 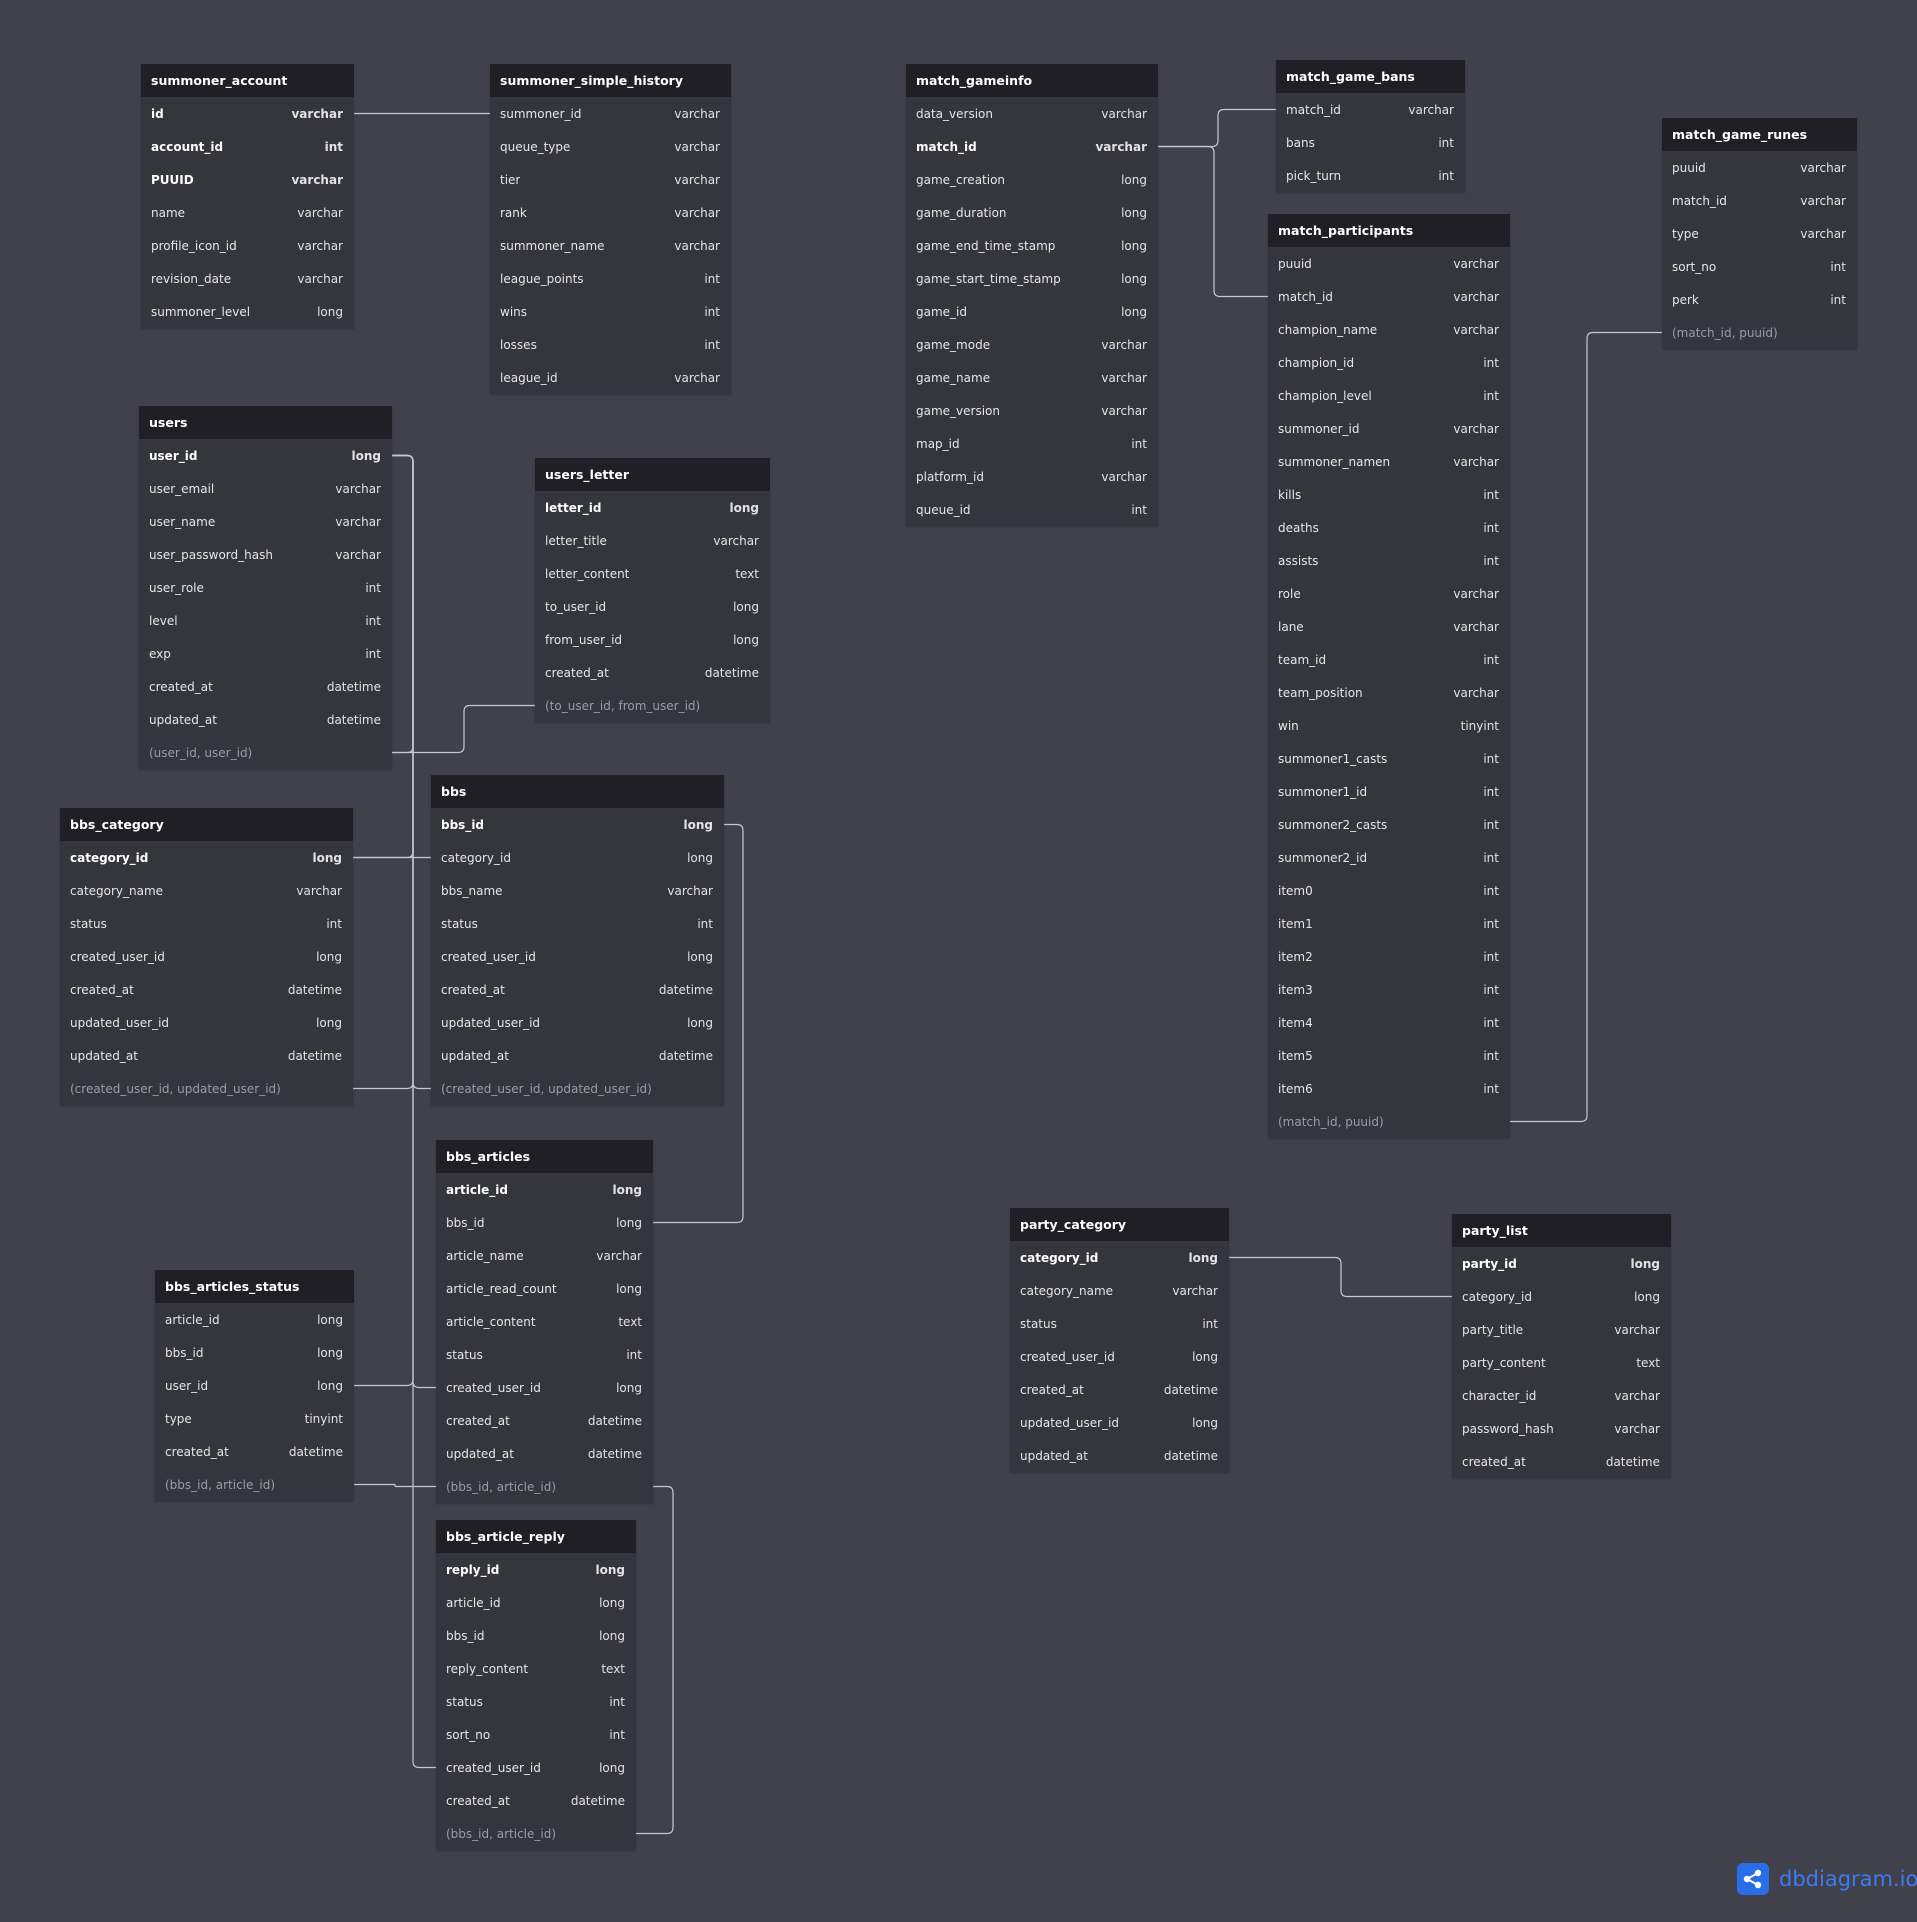 What do you see at coordinates (265, 653) in the screenshot?
I see `field-row: exp int` at bounding box center [265, 653].